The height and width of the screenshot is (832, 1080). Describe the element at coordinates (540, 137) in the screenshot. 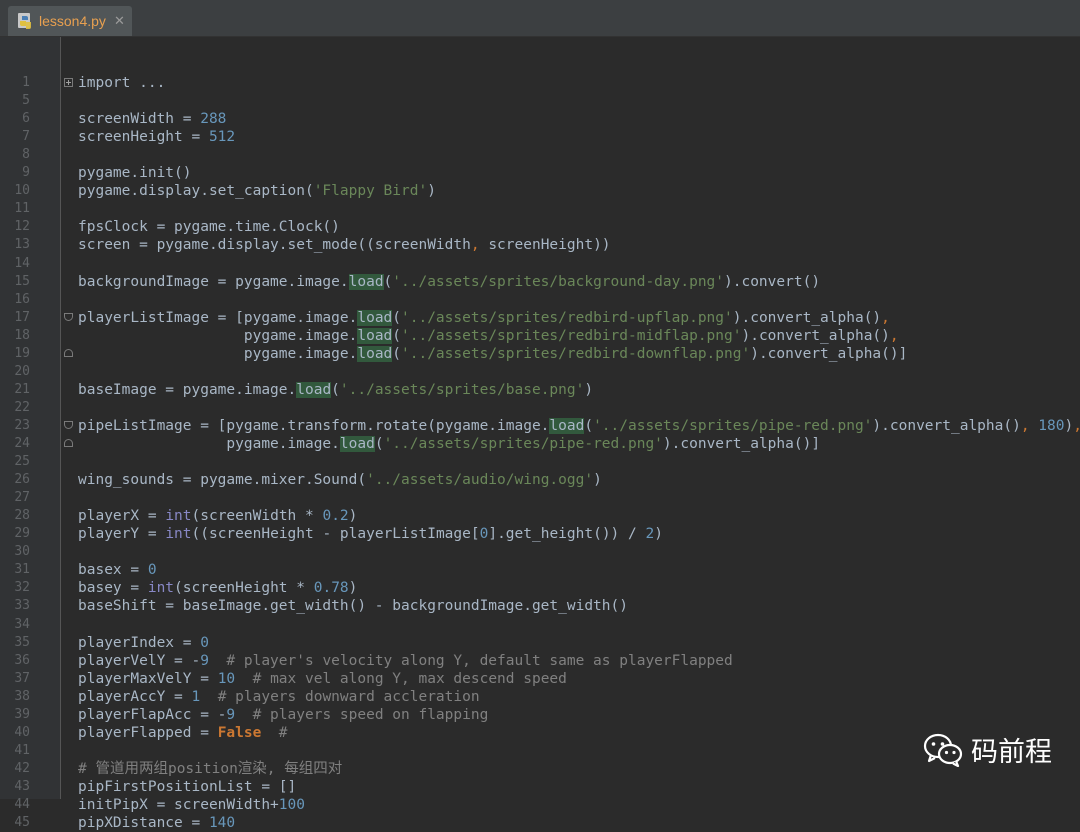

I see `code-line: 7 screenHeight = 512` at that location.